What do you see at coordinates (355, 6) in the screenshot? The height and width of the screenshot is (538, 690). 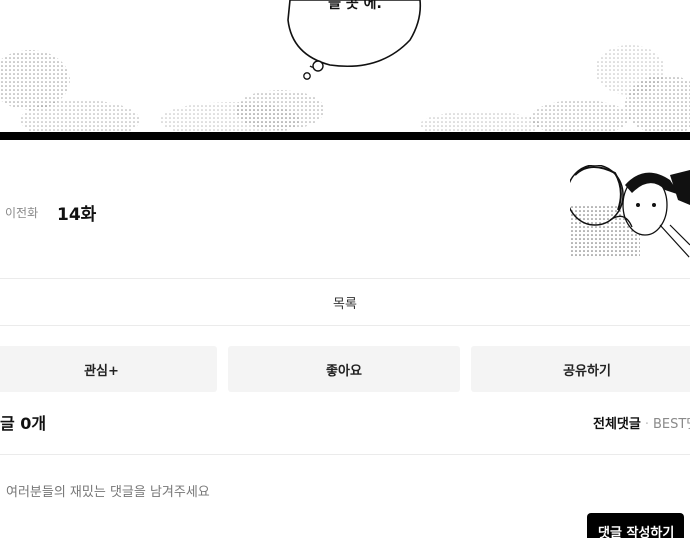 I see `speech-bubble-text: 늘 곳 에.` at bounding box center [355, 6].